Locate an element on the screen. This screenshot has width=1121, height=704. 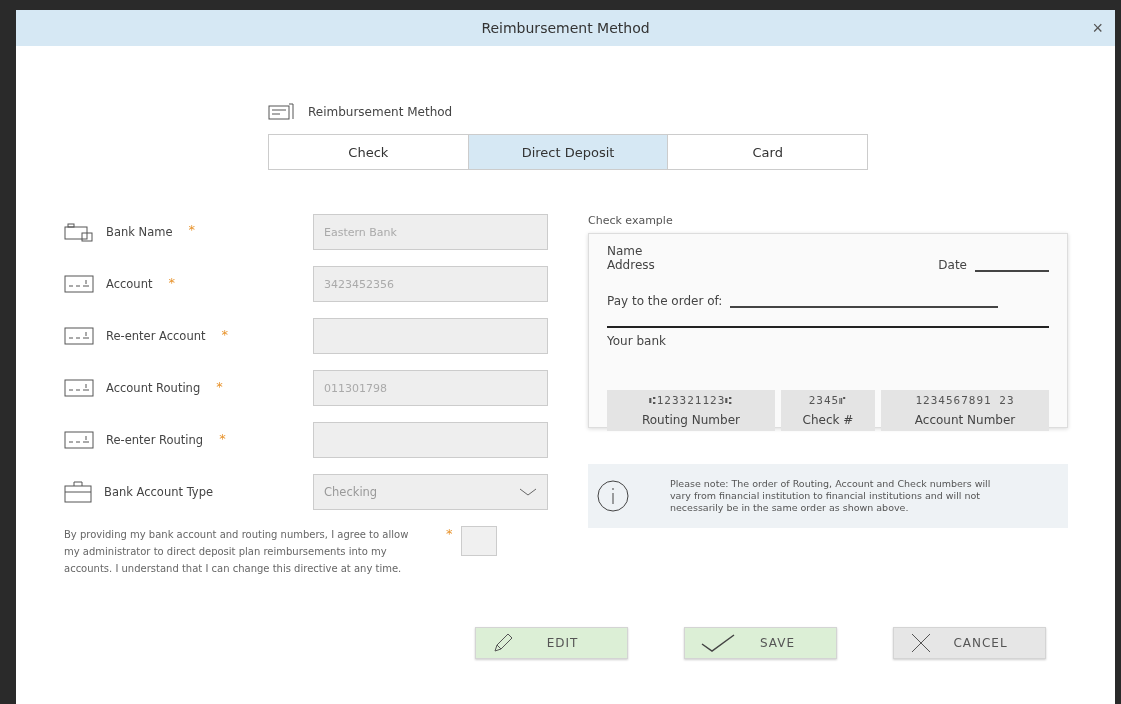
check-number-field: 1234567891 23 Account Number is located at coordinates (965, 410).